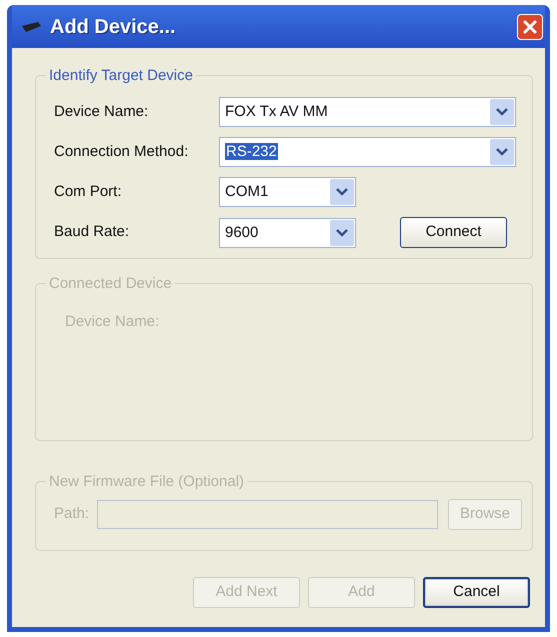  What do you see at coordinates (367, 112) in the screenshot?
I see `dropdown-field: FOX Tx AV MM` at bounding box center [367, 112].